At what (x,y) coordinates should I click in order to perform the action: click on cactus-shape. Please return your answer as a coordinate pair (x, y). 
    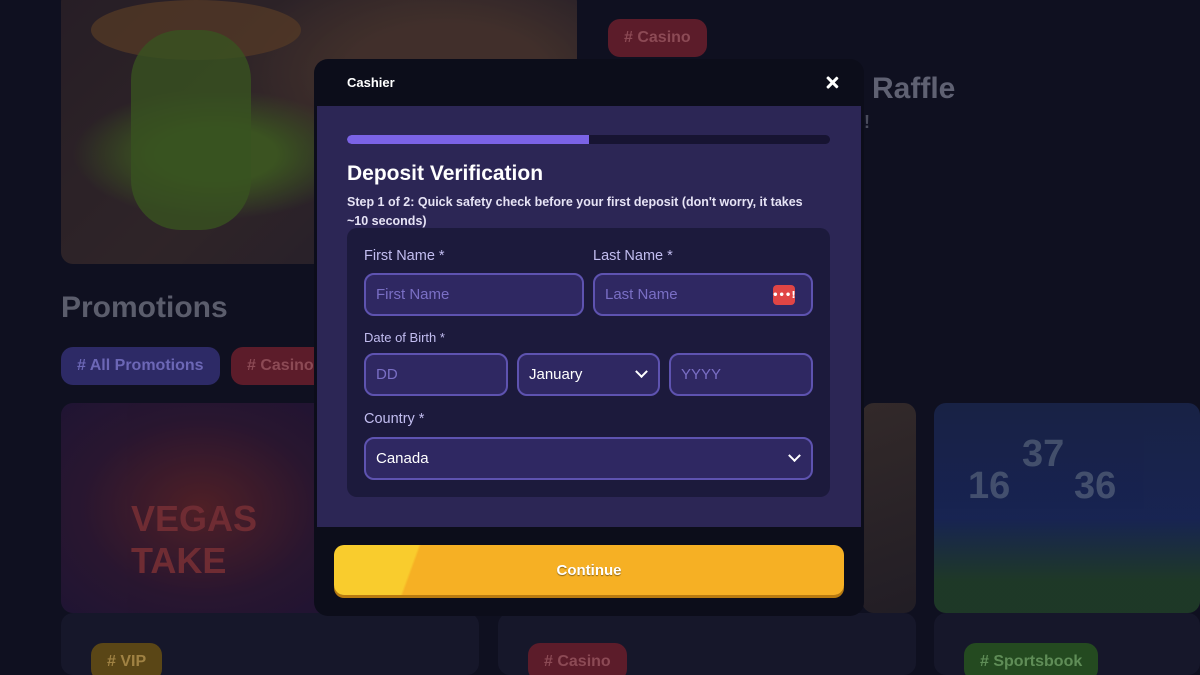
    Looking at the image, I should click on (191, 130).